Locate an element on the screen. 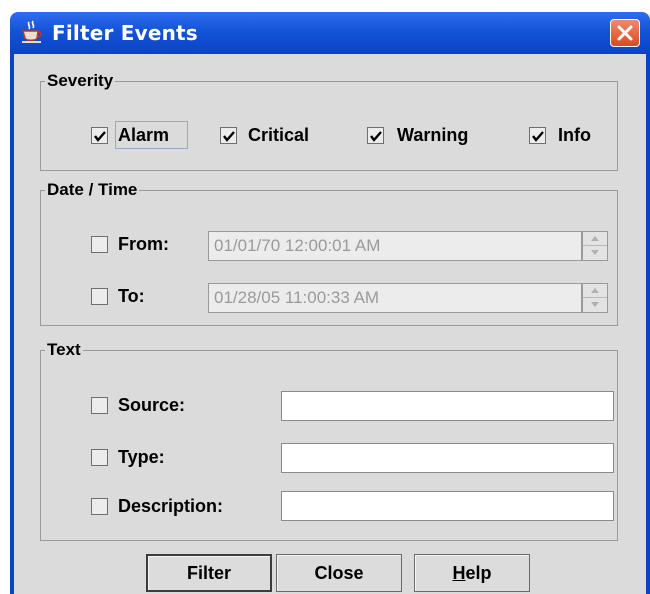 The height and width of the screenshot is (594, 650). description-label: Description: is located at coordinates (170, 506).